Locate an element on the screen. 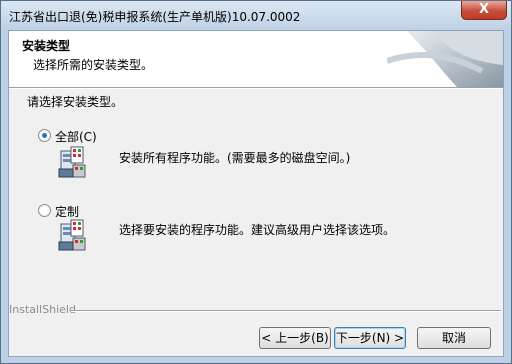 The height and width of the screenshot is (364, 512). installshield-brand: InstallShield is located at coordinates (42, 309).